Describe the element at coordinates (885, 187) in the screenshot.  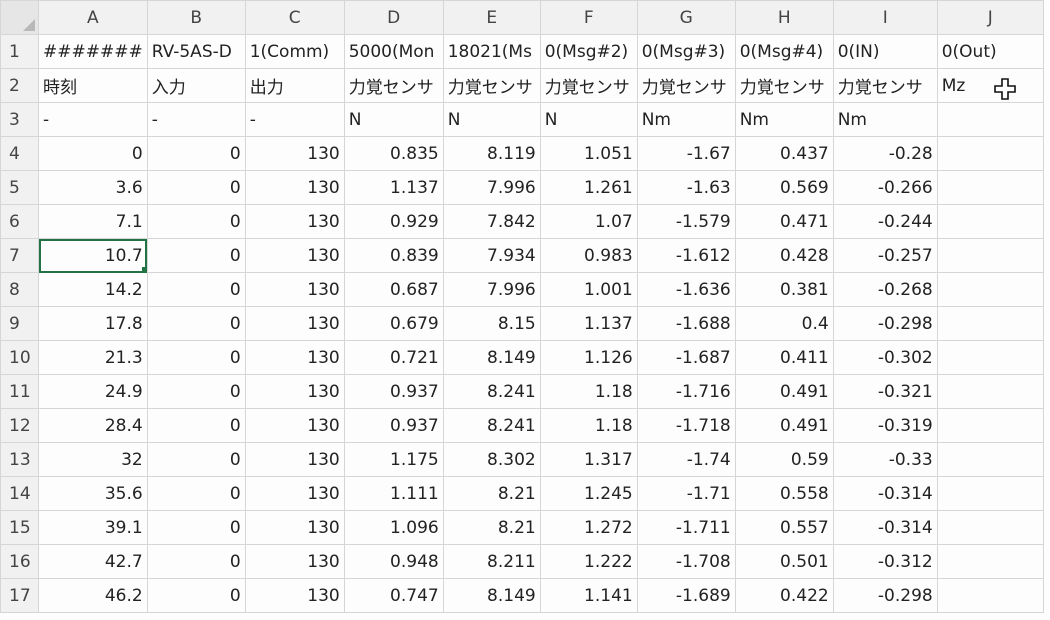
I see `cell: -0.266` at that location.